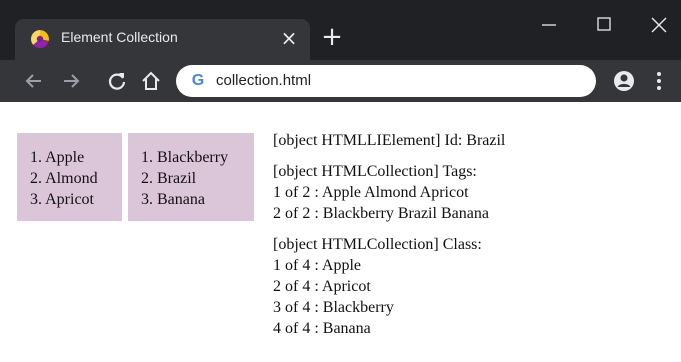  I want to click on class-line: 4 of 4 : Banana, so click(322, 328).